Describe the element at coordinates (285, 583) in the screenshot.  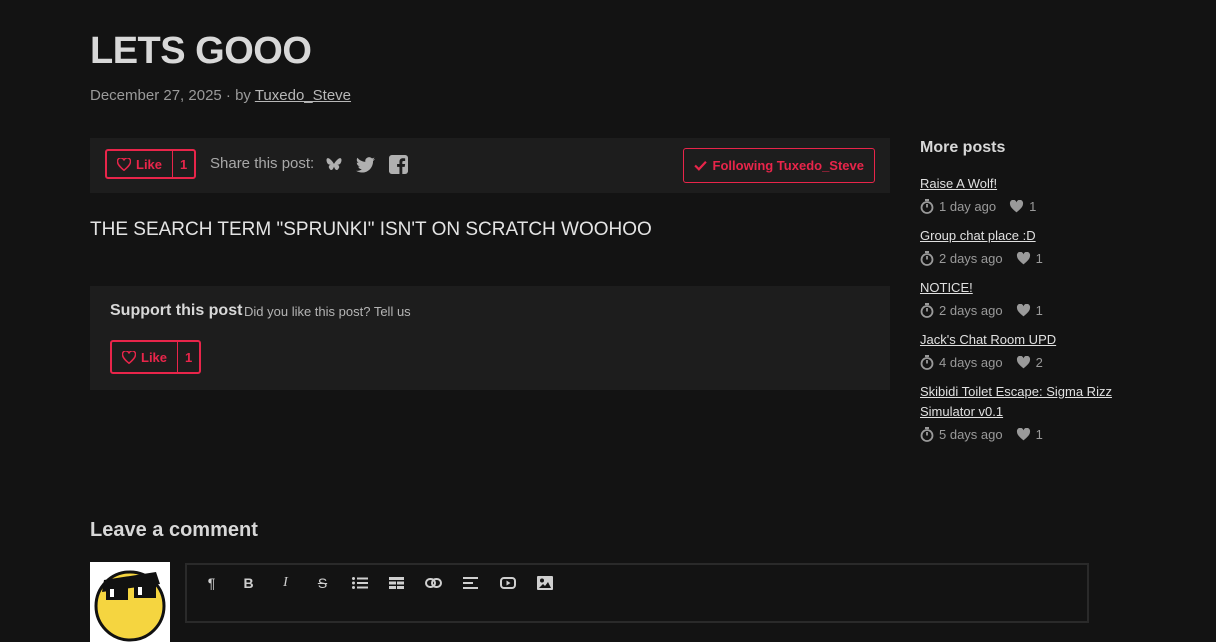
I see `italic-icon: I` at that location.